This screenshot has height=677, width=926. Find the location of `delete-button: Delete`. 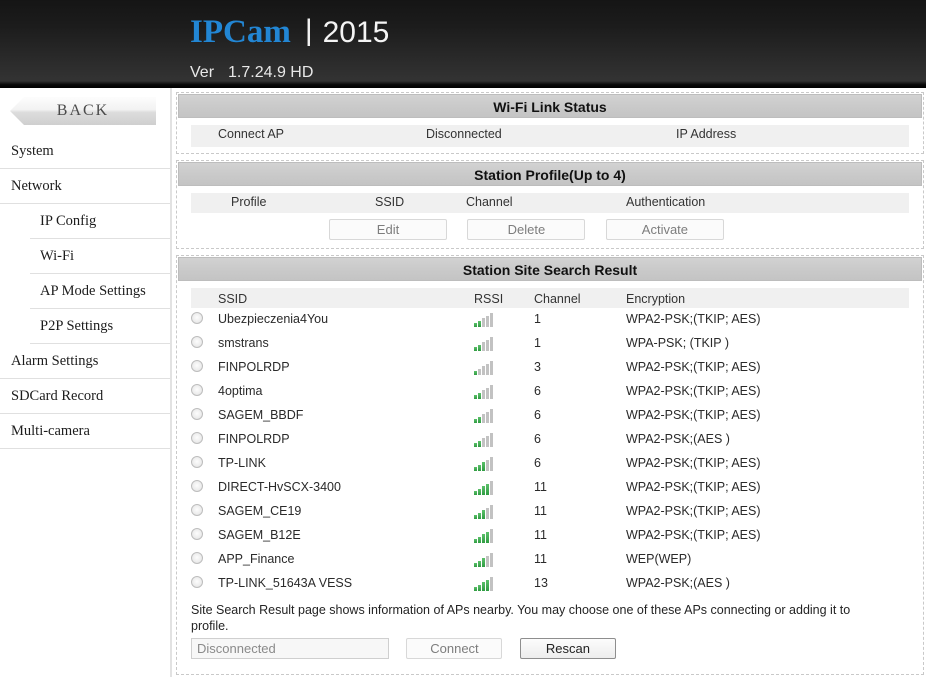

delete-button: Delete is located at coordinates (526, 229).